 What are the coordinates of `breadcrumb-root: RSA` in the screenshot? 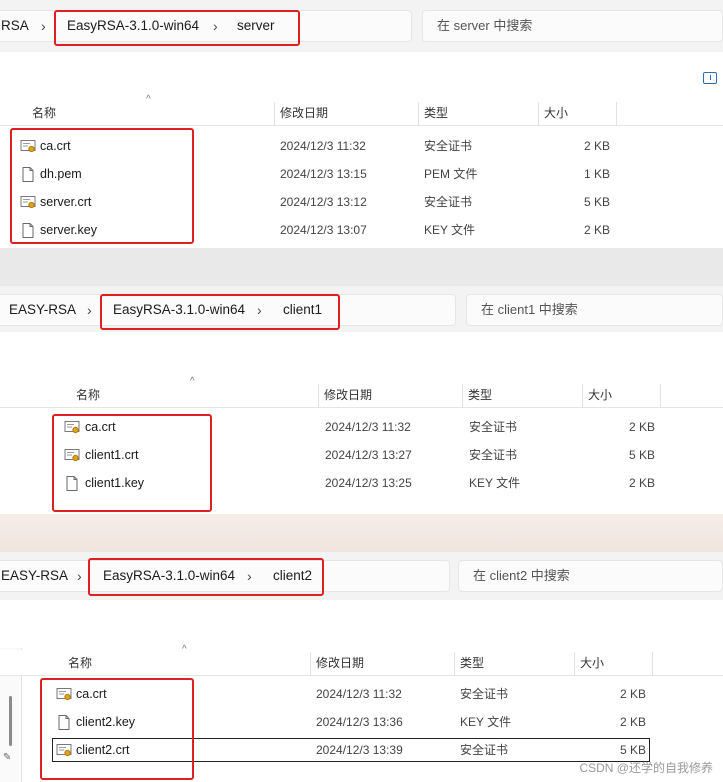 It's located at (15, 26).